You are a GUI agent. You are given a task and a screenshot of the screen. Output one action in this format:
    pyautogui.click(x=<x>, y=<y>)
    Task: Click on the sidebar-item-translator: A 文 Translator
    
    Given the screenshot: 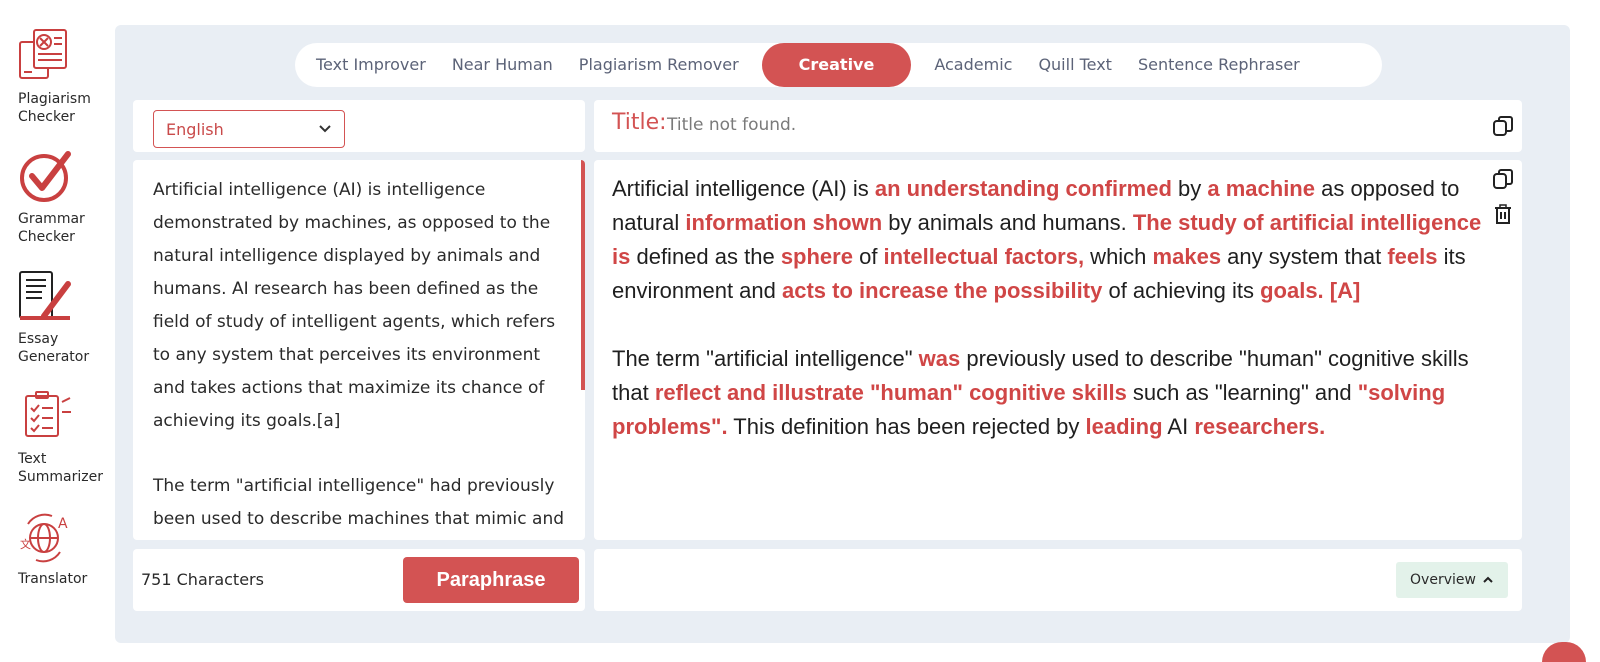 What is the action you would take?
    pyautogui.click(x=63, y=548)
    